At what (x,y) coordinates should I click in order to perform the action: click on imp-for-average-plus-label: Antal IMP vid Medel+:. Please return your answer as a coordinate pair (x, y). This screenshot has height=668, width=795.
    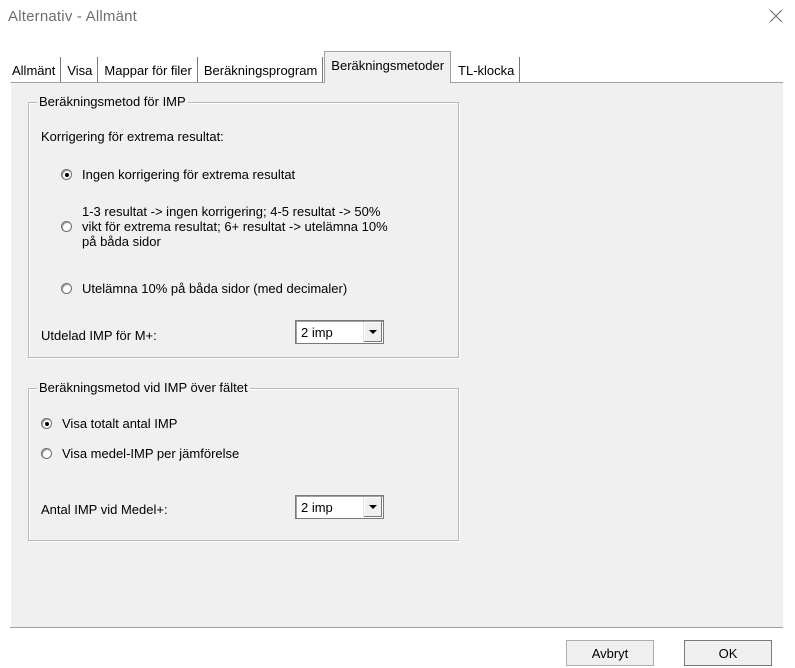
    Looking at the image, I should click on (104, 509).